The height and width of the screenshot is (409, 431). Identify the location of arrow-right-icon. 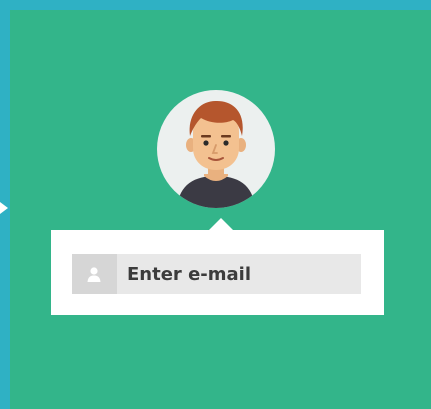
(4, 208).